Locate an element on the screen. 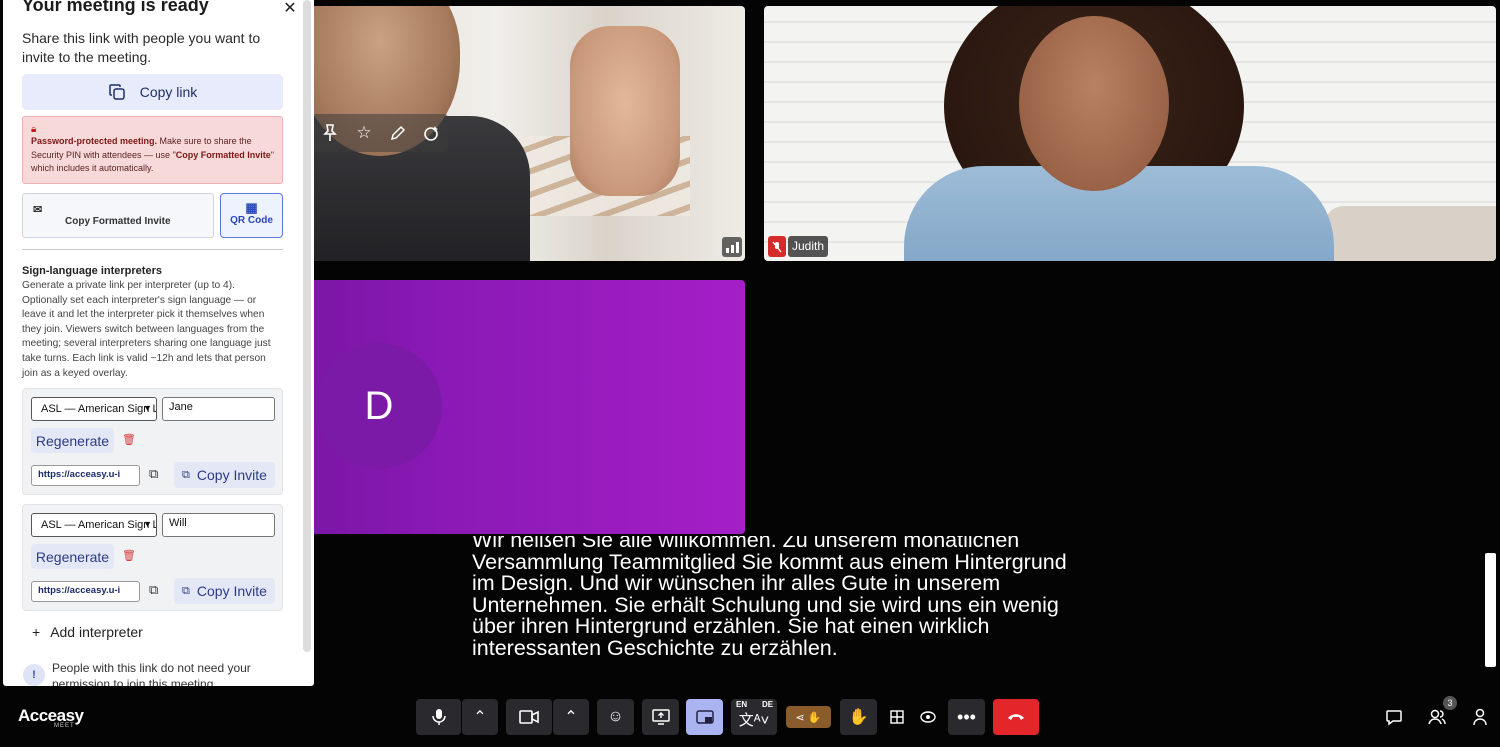  microphone-options-button: ⌃ is located at coordinates (480, 717).